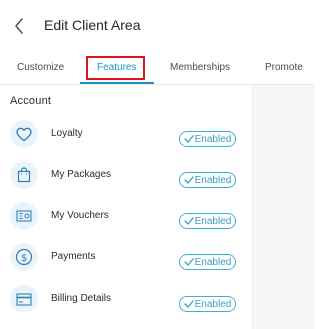  Describe the element at coordinates (81, 174) in the screenshot. I see `item-label: My Packages` at that location.